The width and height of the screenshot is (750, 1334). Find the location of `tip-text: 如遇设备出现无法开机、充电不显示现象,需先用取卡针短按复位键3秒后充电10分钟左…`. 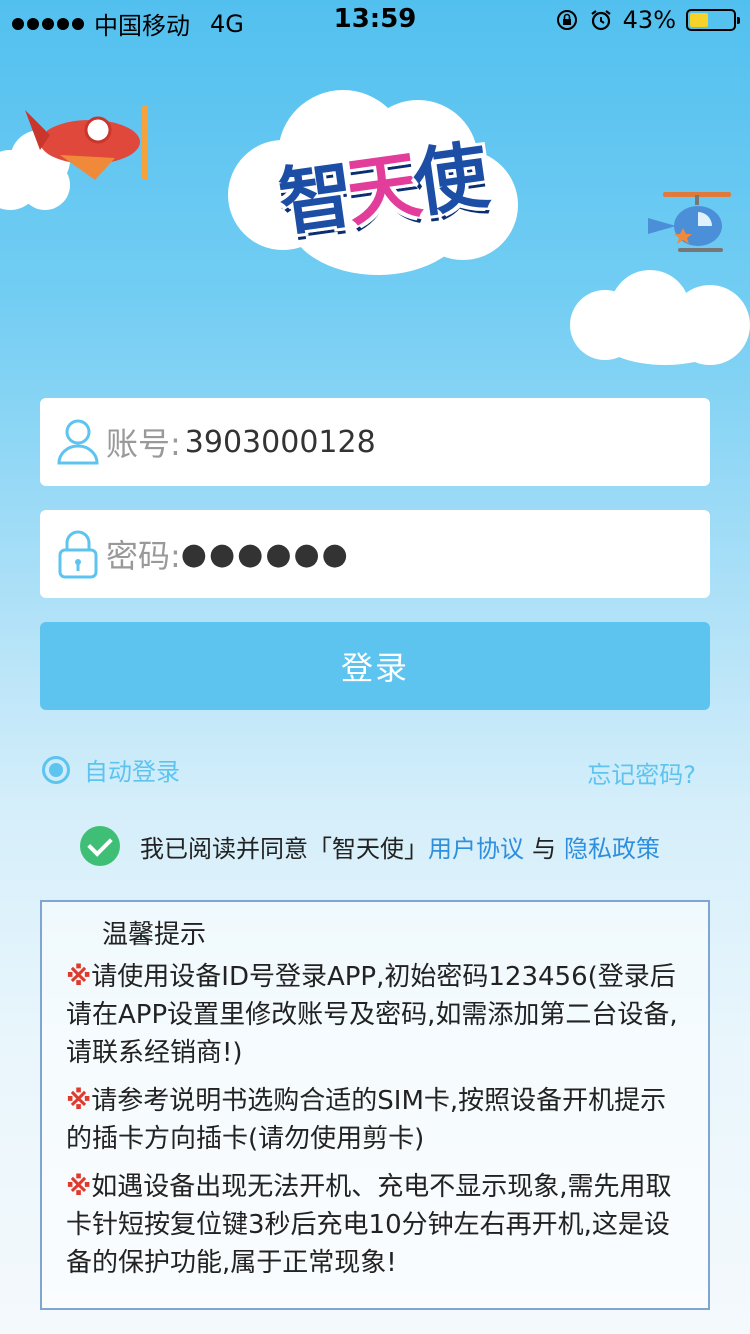

tip-text: 如遇设备出现无法开机、充电不显示现象,需先用取卡针短按复位键3秒后充电10分钟左… is located at coordinates (369, 1225).